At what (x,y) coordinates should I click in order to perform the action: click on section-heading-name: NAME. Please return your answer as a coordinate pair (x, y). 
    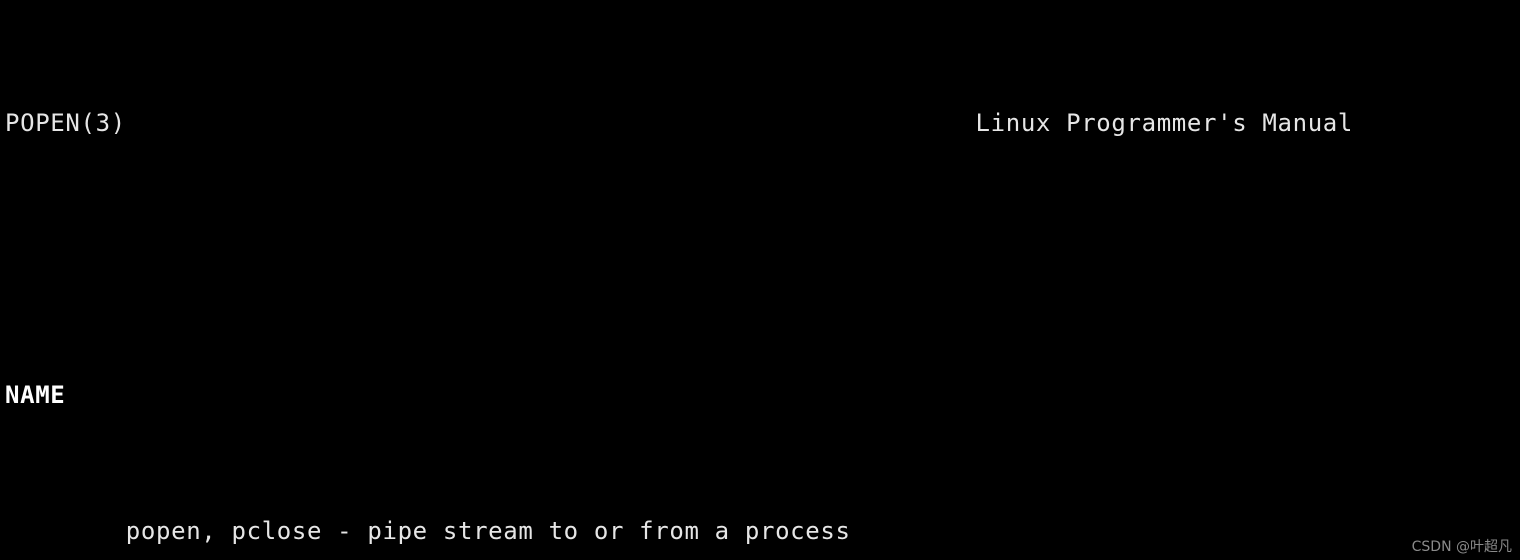
    Looking at the image, I should click on (762, 395).